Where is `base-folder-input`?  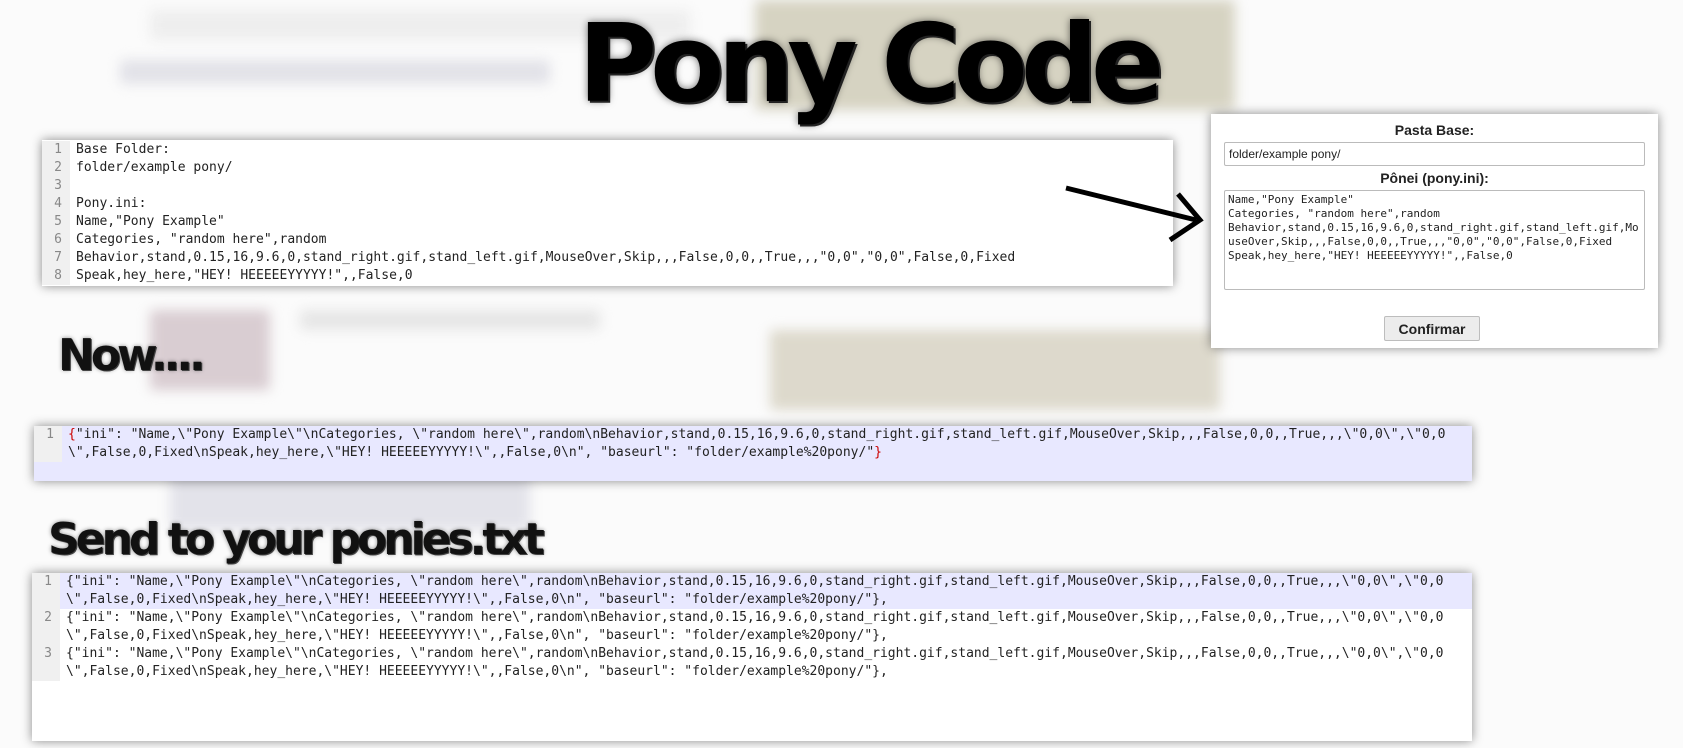 base-folder-input is located at coordinates (1434, 154).